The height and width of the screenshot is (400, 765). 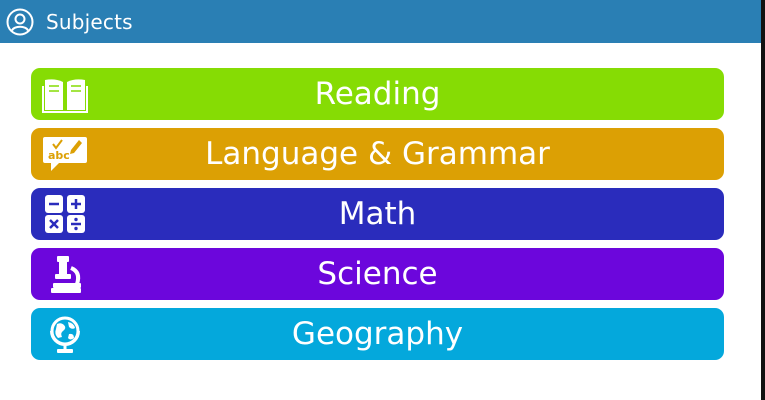 What do you see at coordinates (59, 155) in the screenshot?
I see `svg-text: abc` at bounding box center [59, 155].